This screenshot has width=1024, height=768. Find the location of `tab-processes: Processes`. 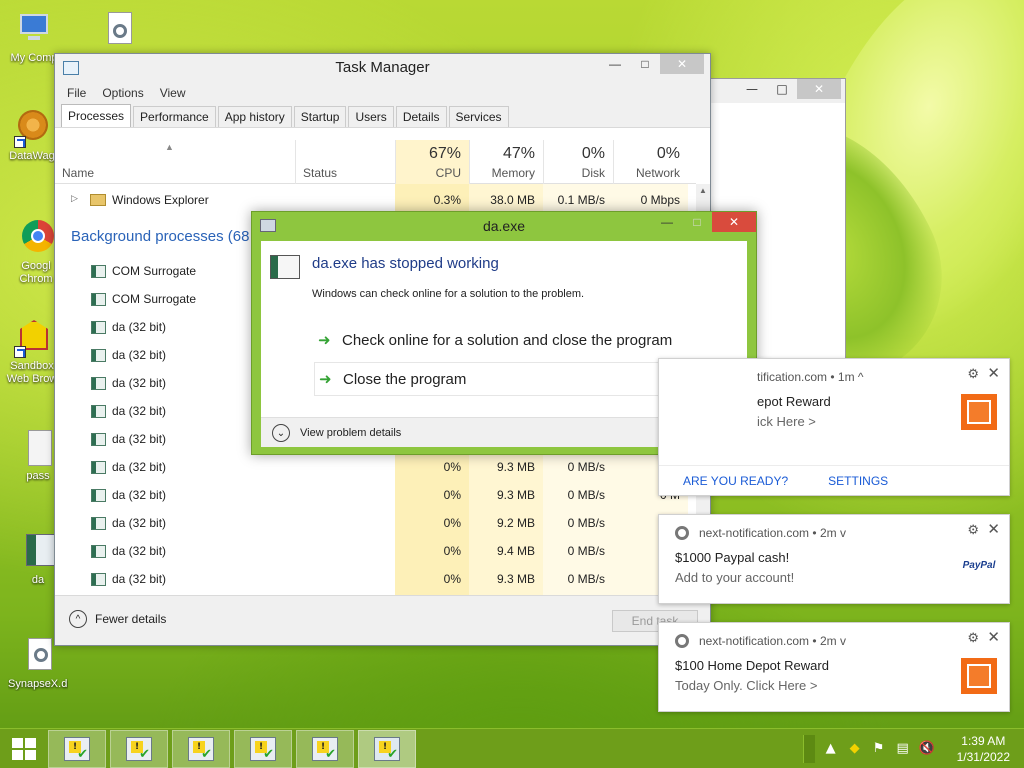

tab-processes: Processes is located at coordinates (96, 115).